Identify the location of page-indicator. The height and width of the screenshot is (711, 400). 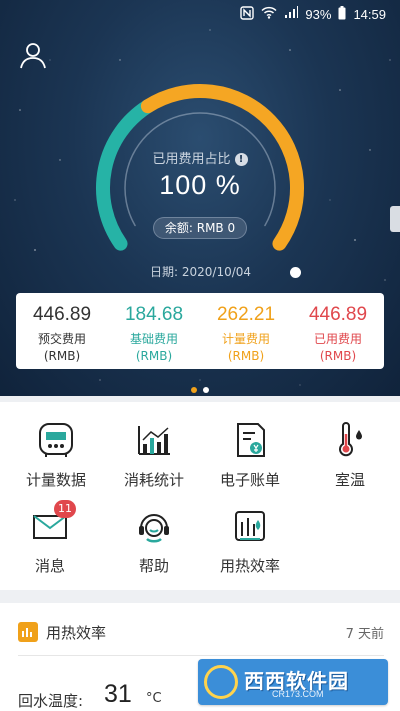
(200, 387).